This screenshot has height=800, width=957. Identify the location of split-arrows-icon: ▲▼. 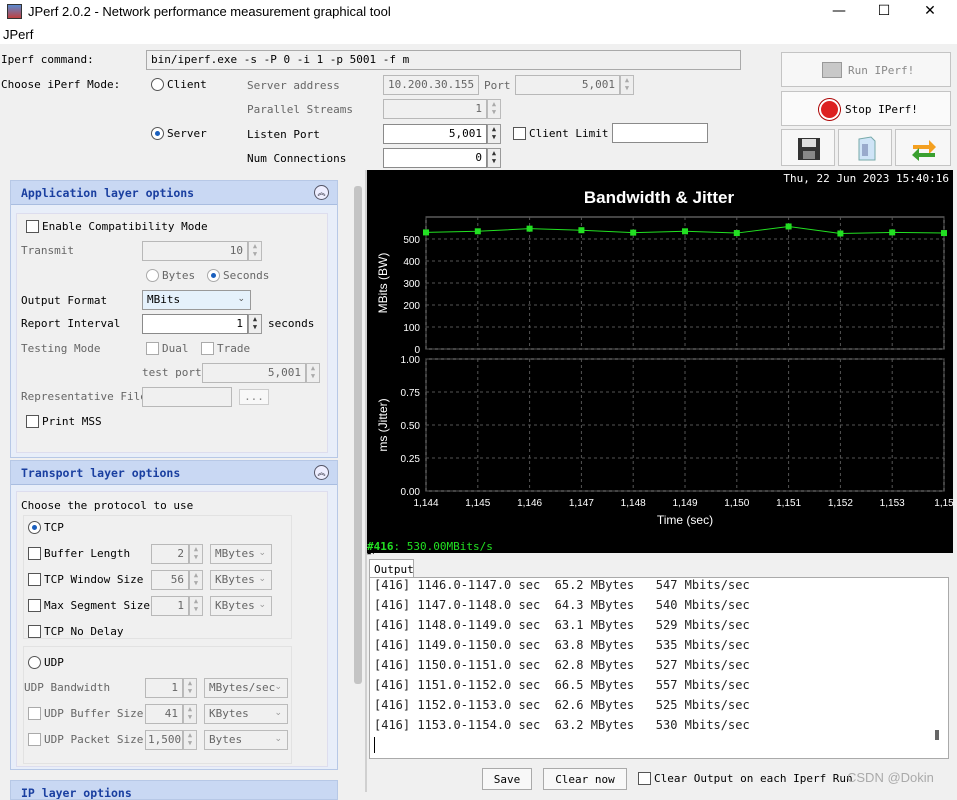
(379, 552).